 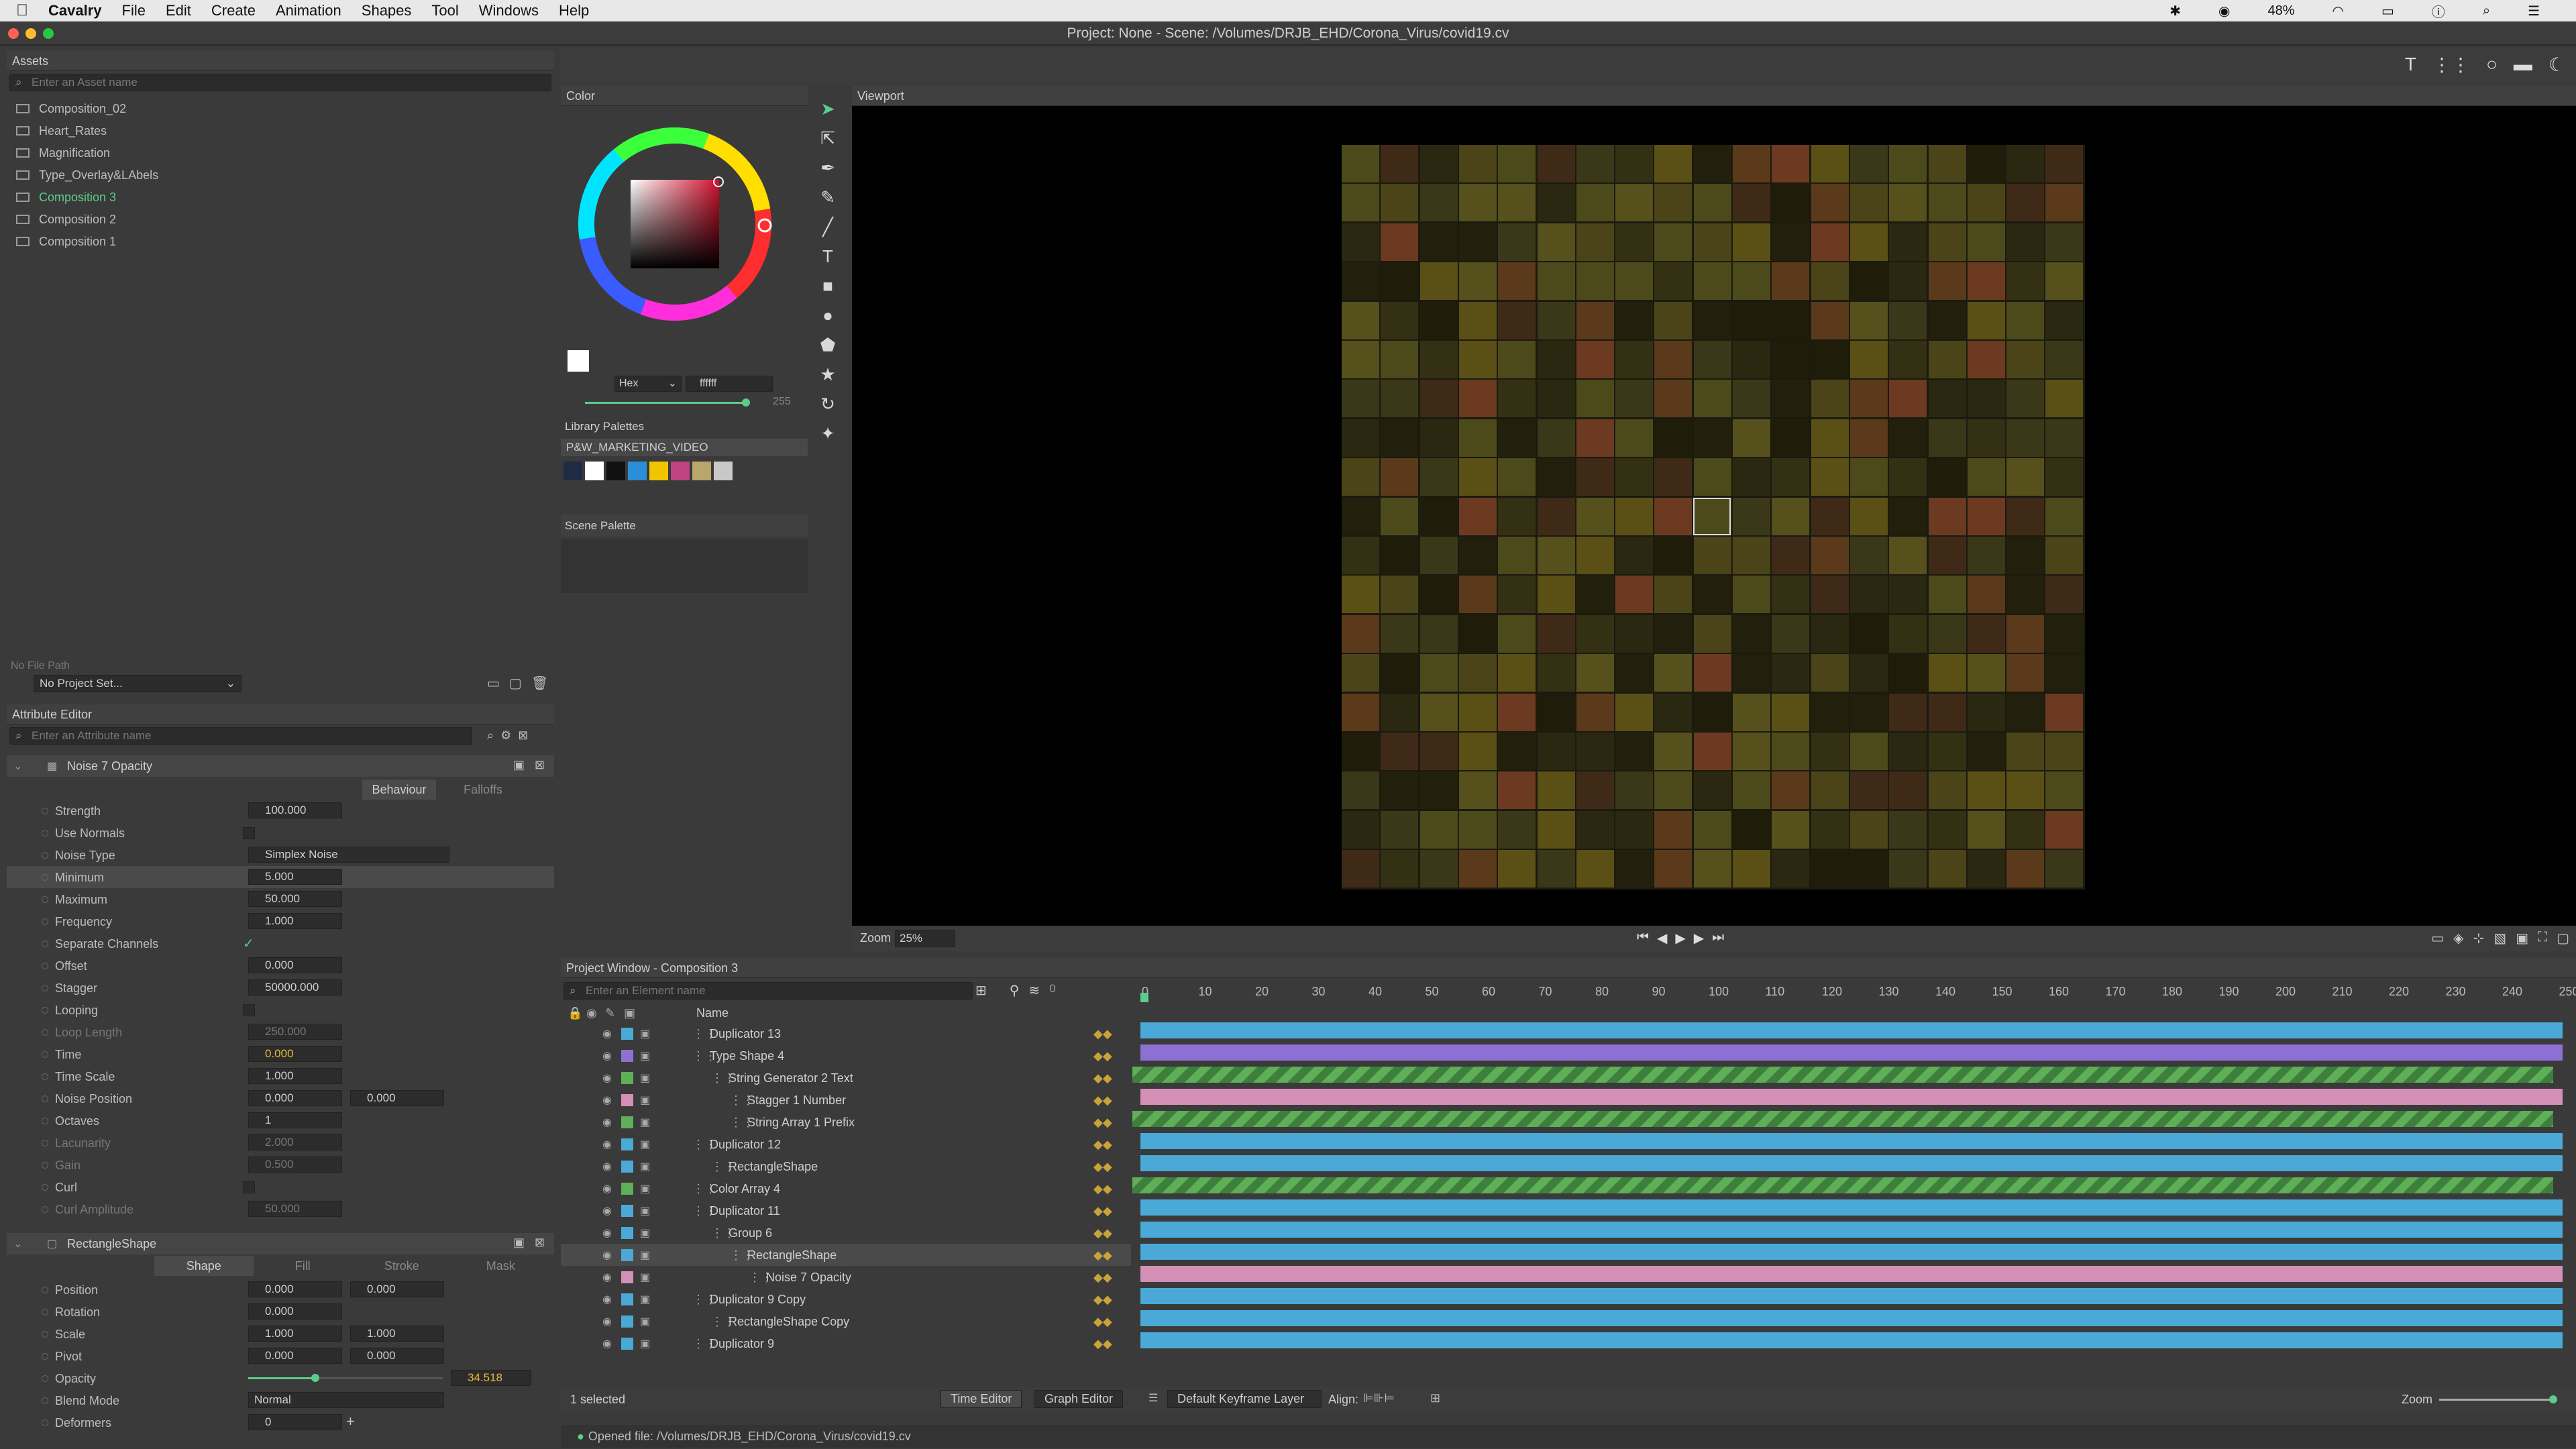 I want to click on layer-row: ◉ ▣ ⋮⋮ Duplicator 12 ◆◆, so click(x=846, y=1144).